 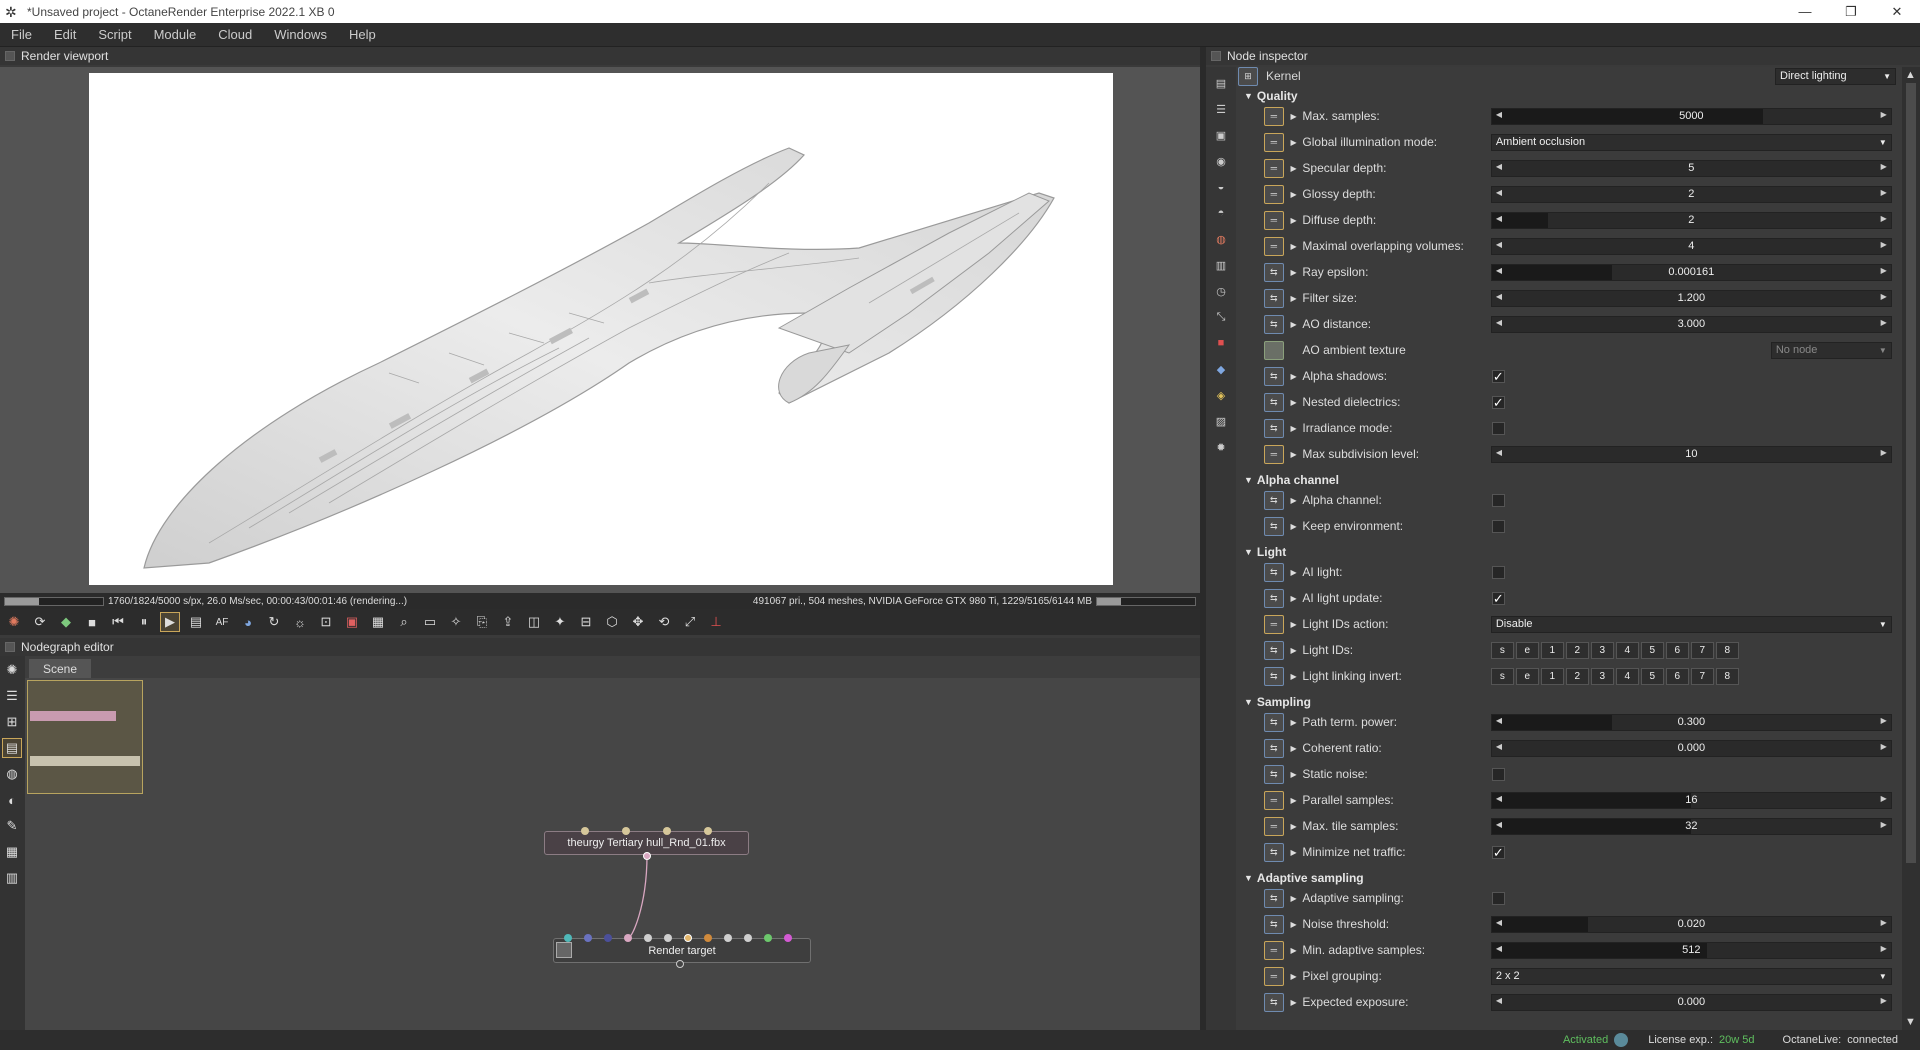 I want to click on node-link-dropdown: No node ▼, so click(x=1831, y=350).